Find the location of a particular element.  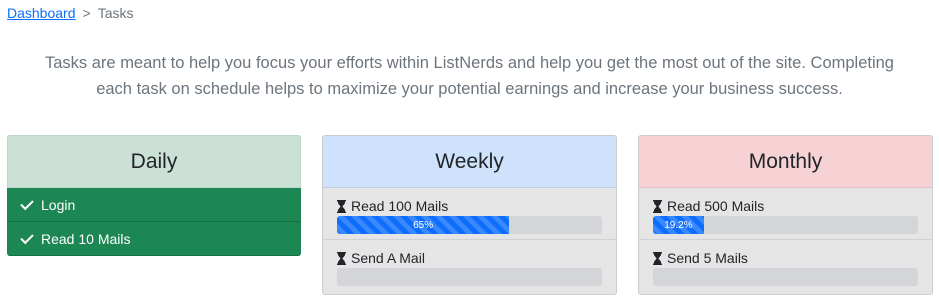

breadcrumb-current: Tasks is located at coordinates (115, 13).